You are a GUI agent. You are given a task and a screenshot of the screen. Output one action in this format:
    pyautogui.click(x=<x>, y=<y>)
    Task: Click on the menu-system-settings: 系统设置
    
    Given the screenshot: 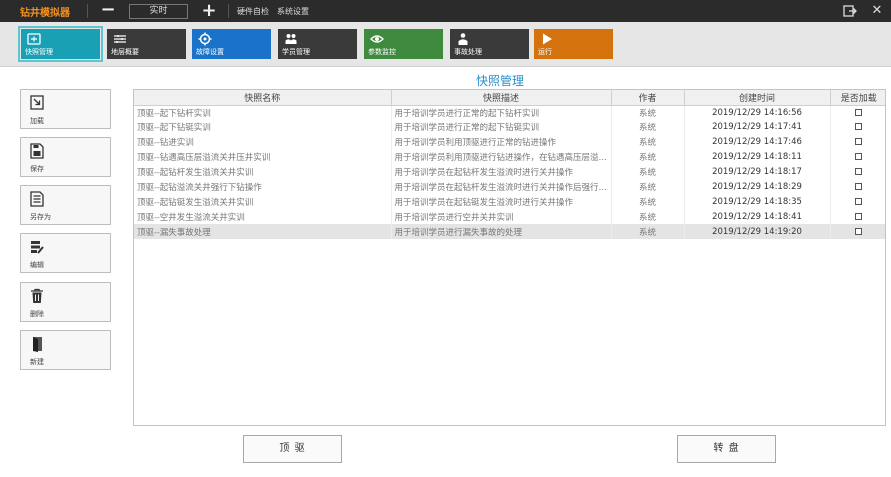 What is the action you would take?
    pyautogui.click(x=293, y=11)
    